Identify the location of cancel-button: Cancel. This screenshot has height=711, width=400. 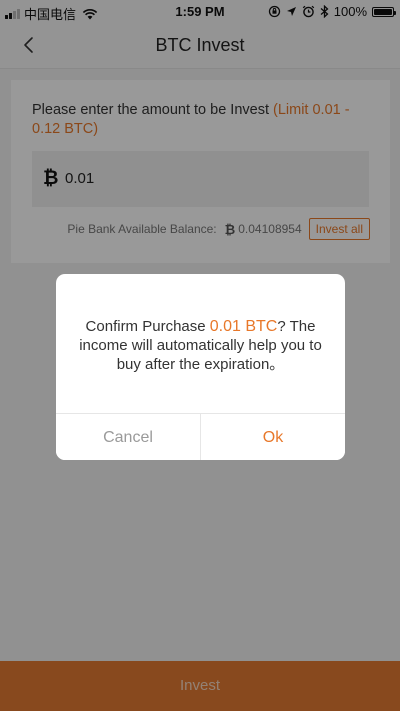
(128, 437).